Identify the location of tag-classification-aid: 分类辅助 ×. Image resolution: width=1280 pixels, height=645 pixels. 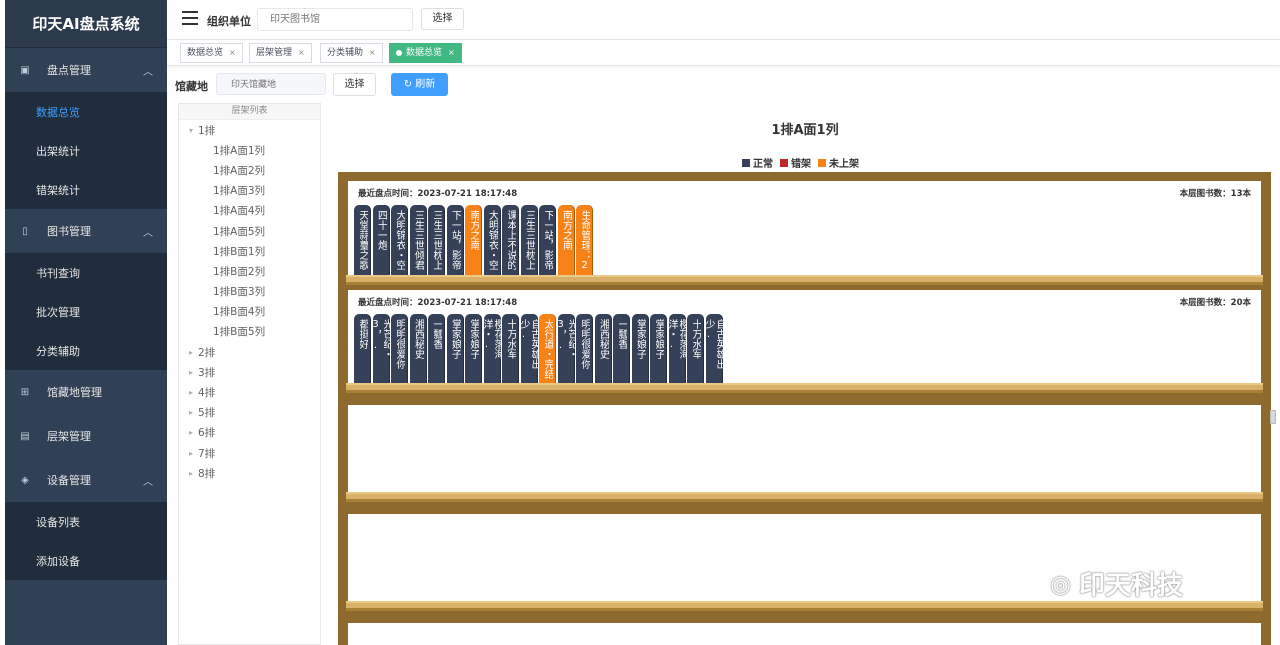
(351, 53).